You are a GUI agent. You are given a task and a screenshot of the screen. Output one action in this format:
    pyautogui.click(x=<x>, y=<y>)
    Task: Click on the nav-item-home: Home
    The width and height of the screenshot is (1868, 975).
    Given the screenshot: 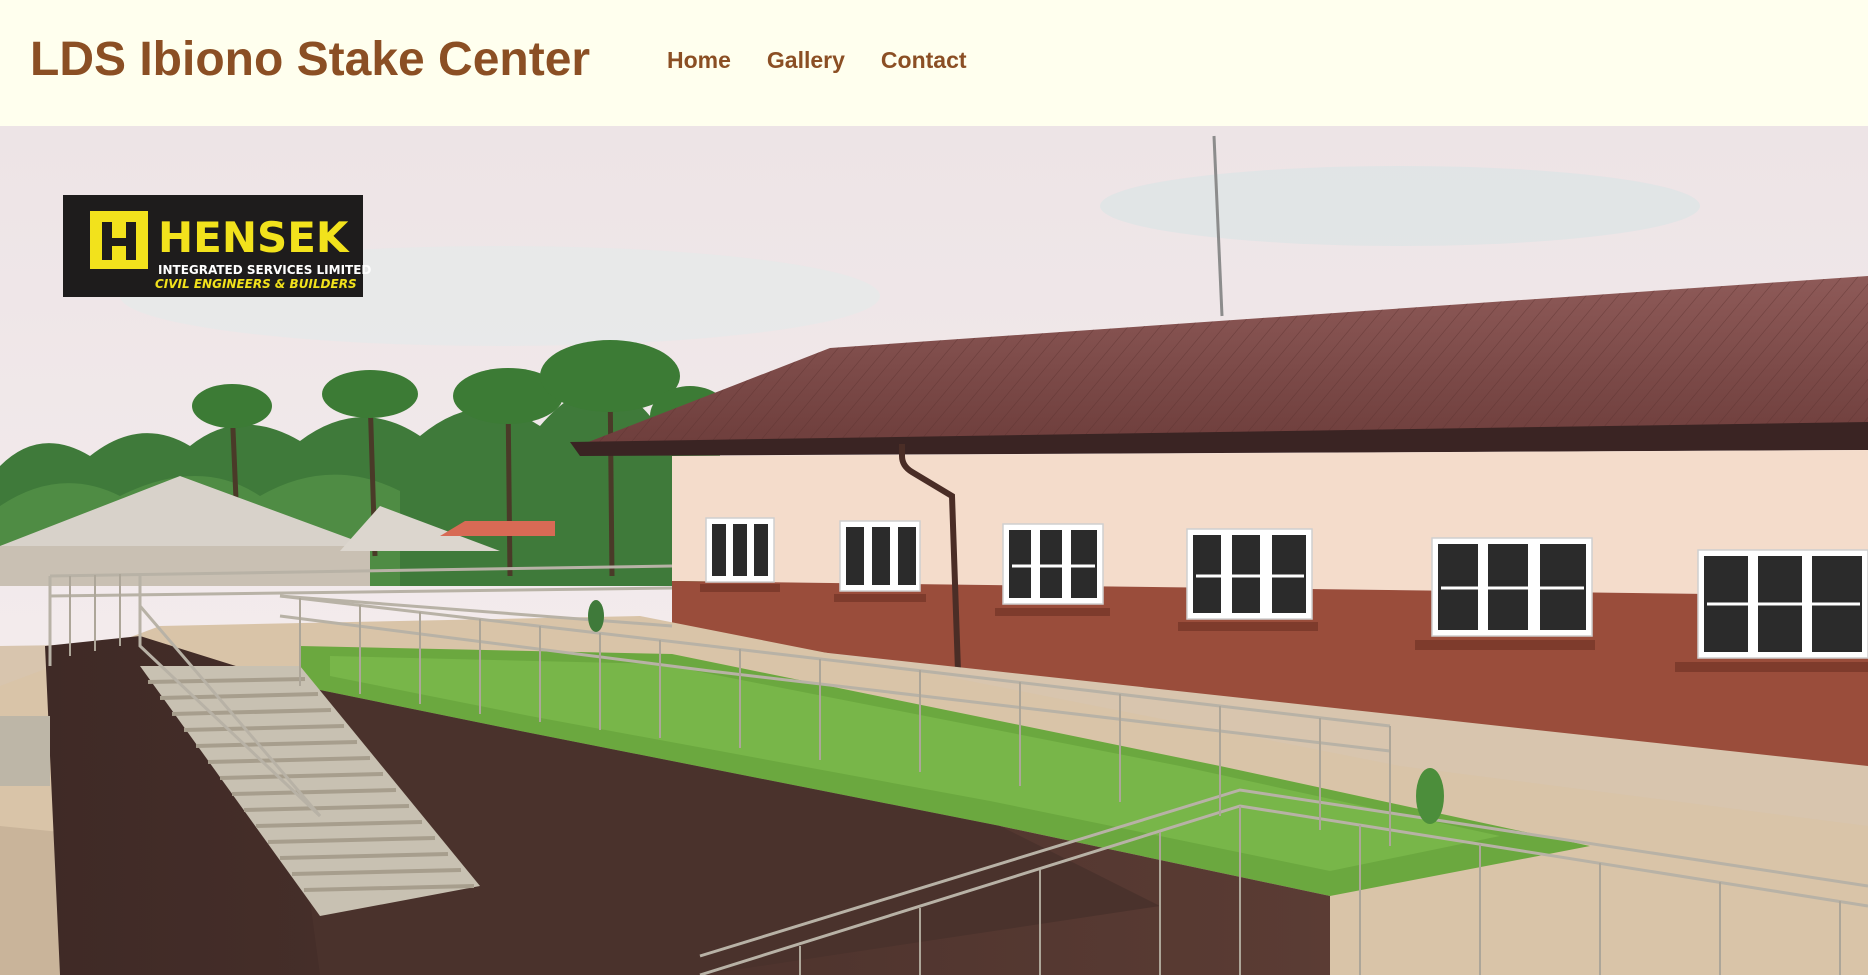 What is the action you would take?
    pyautogui.click(x=699, y=60)
    